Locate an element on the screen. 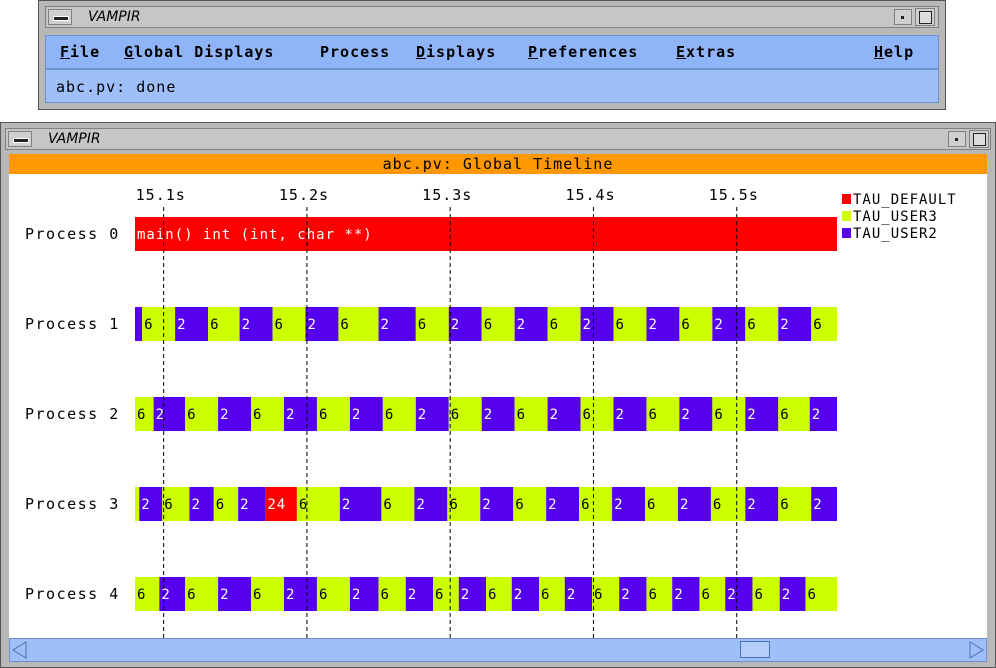  menu-file-label: ile is located at coordinates (85, 52).